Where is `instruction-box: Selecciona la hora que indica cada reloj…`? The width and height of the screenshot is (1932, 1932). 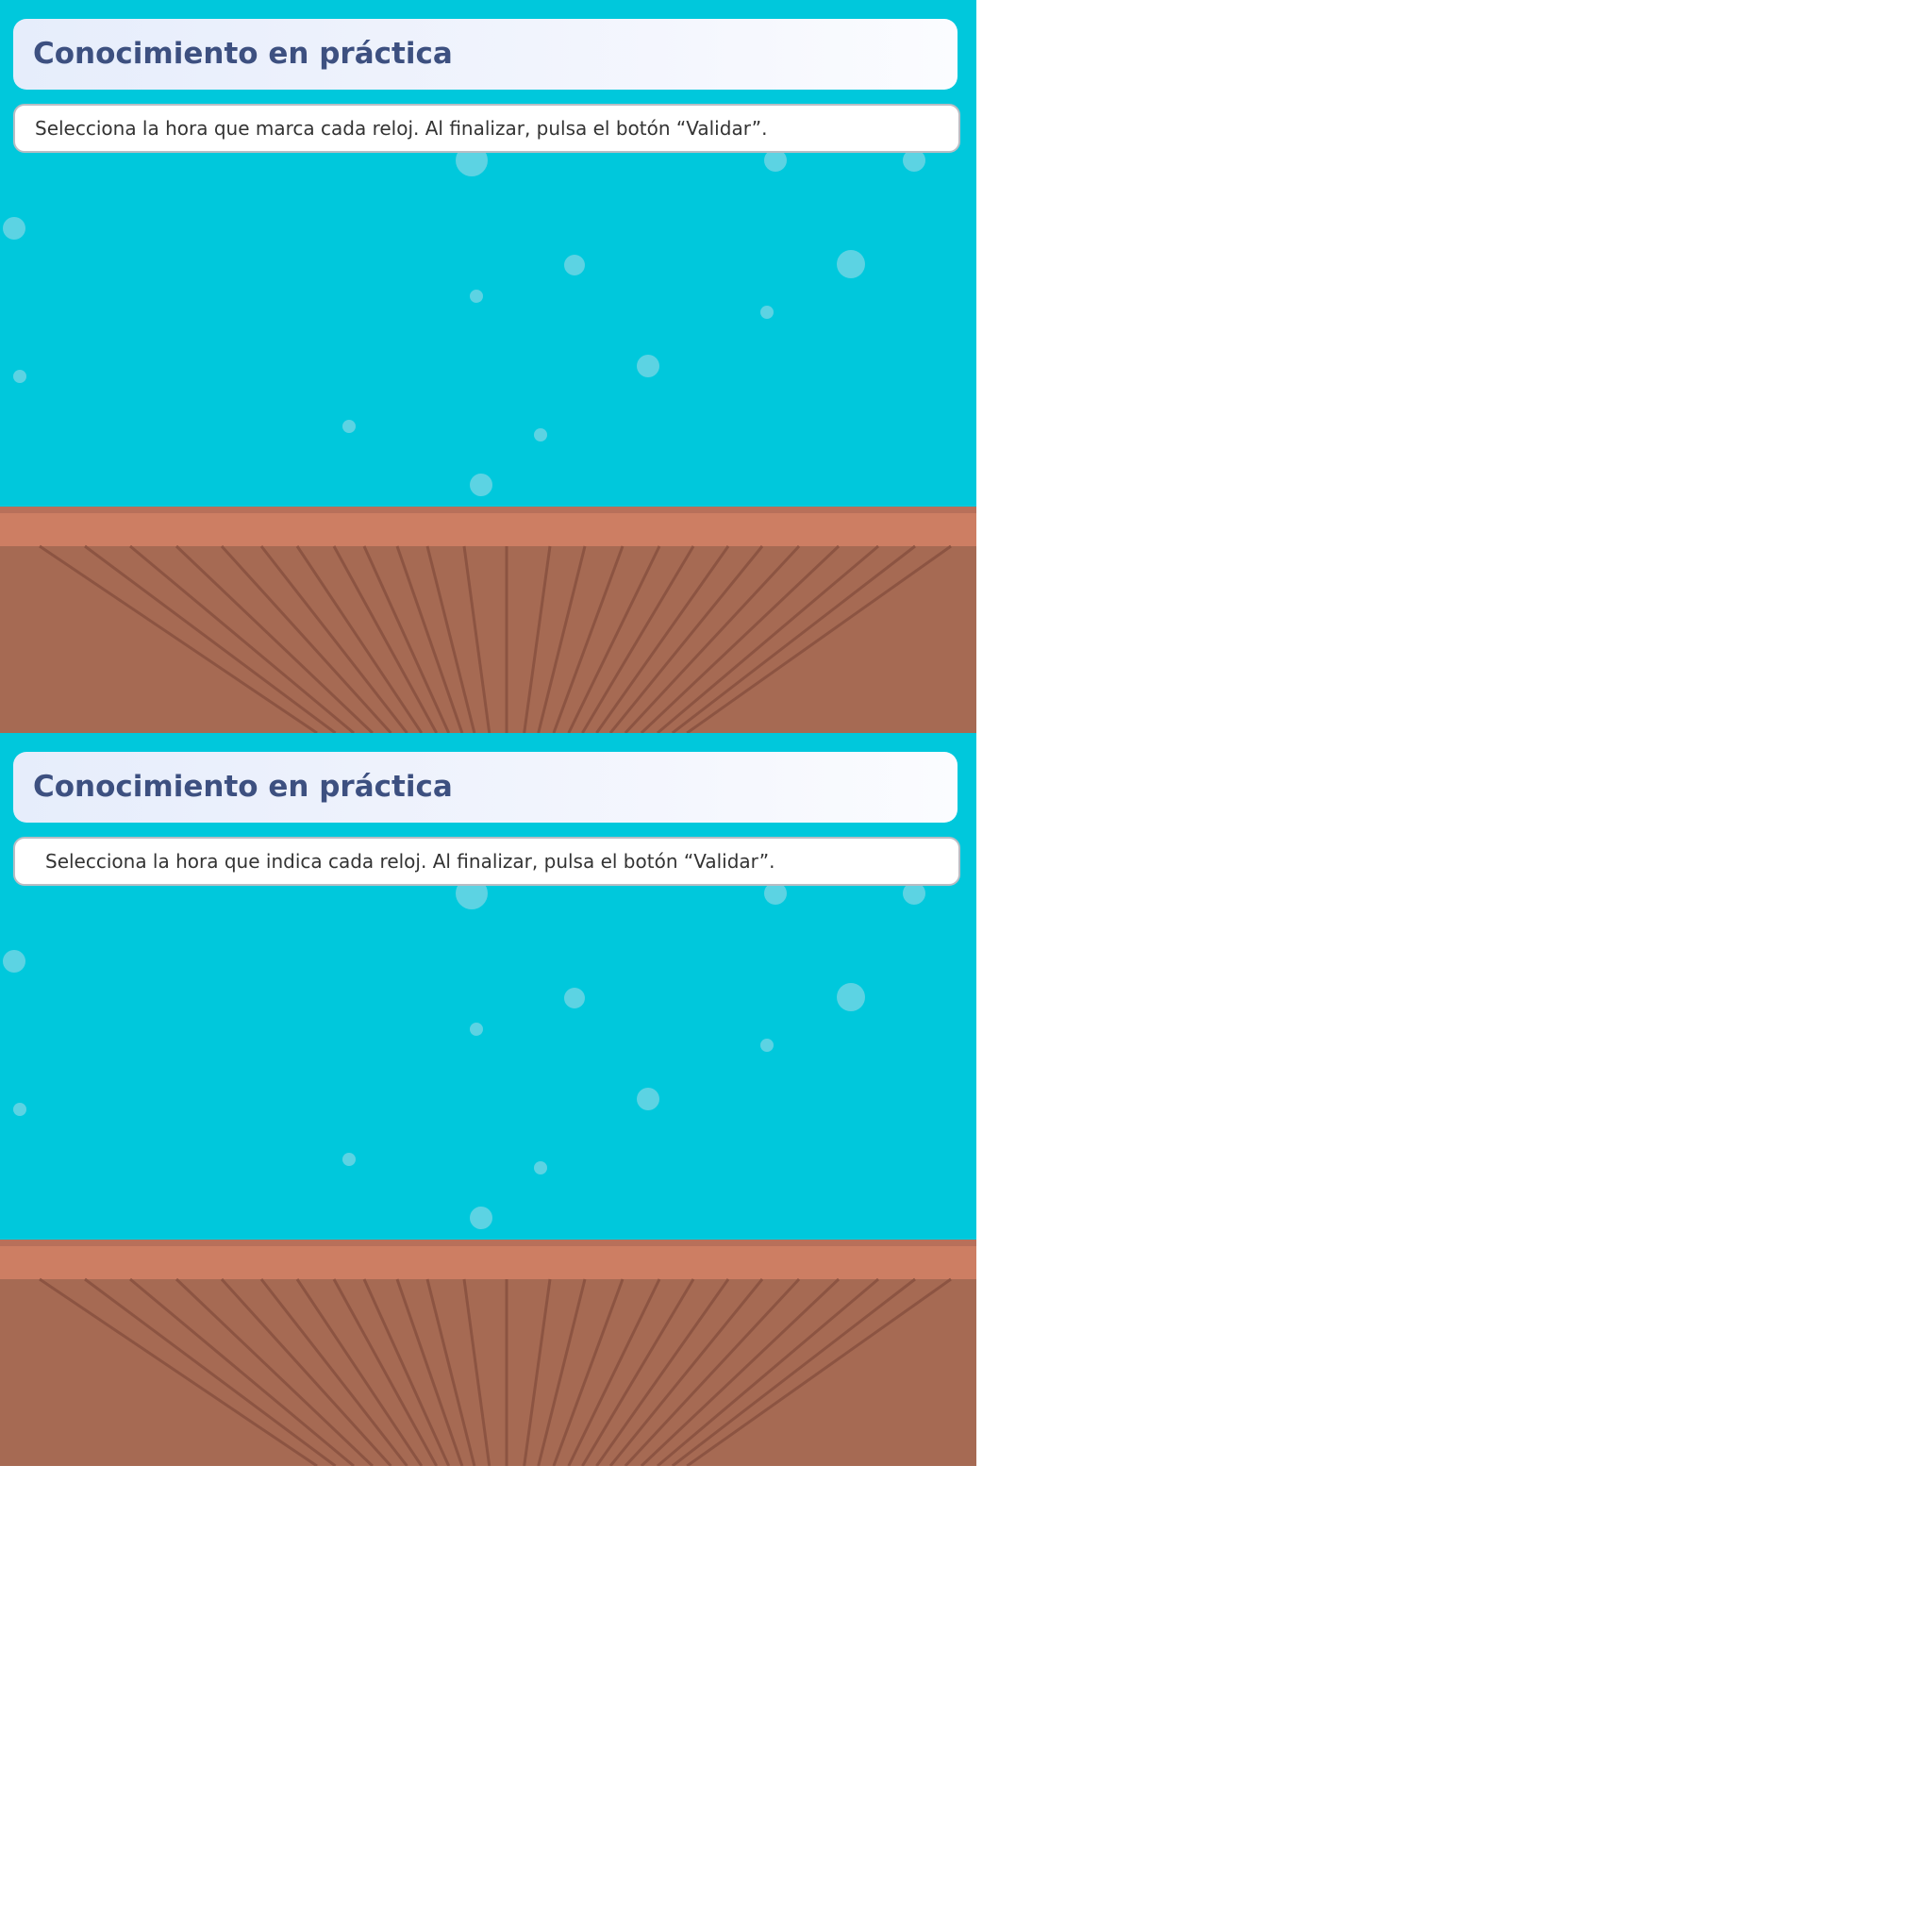 instruction-box: Selecciona la hora que indica cada reloj… is located at coordinates (486, 861).